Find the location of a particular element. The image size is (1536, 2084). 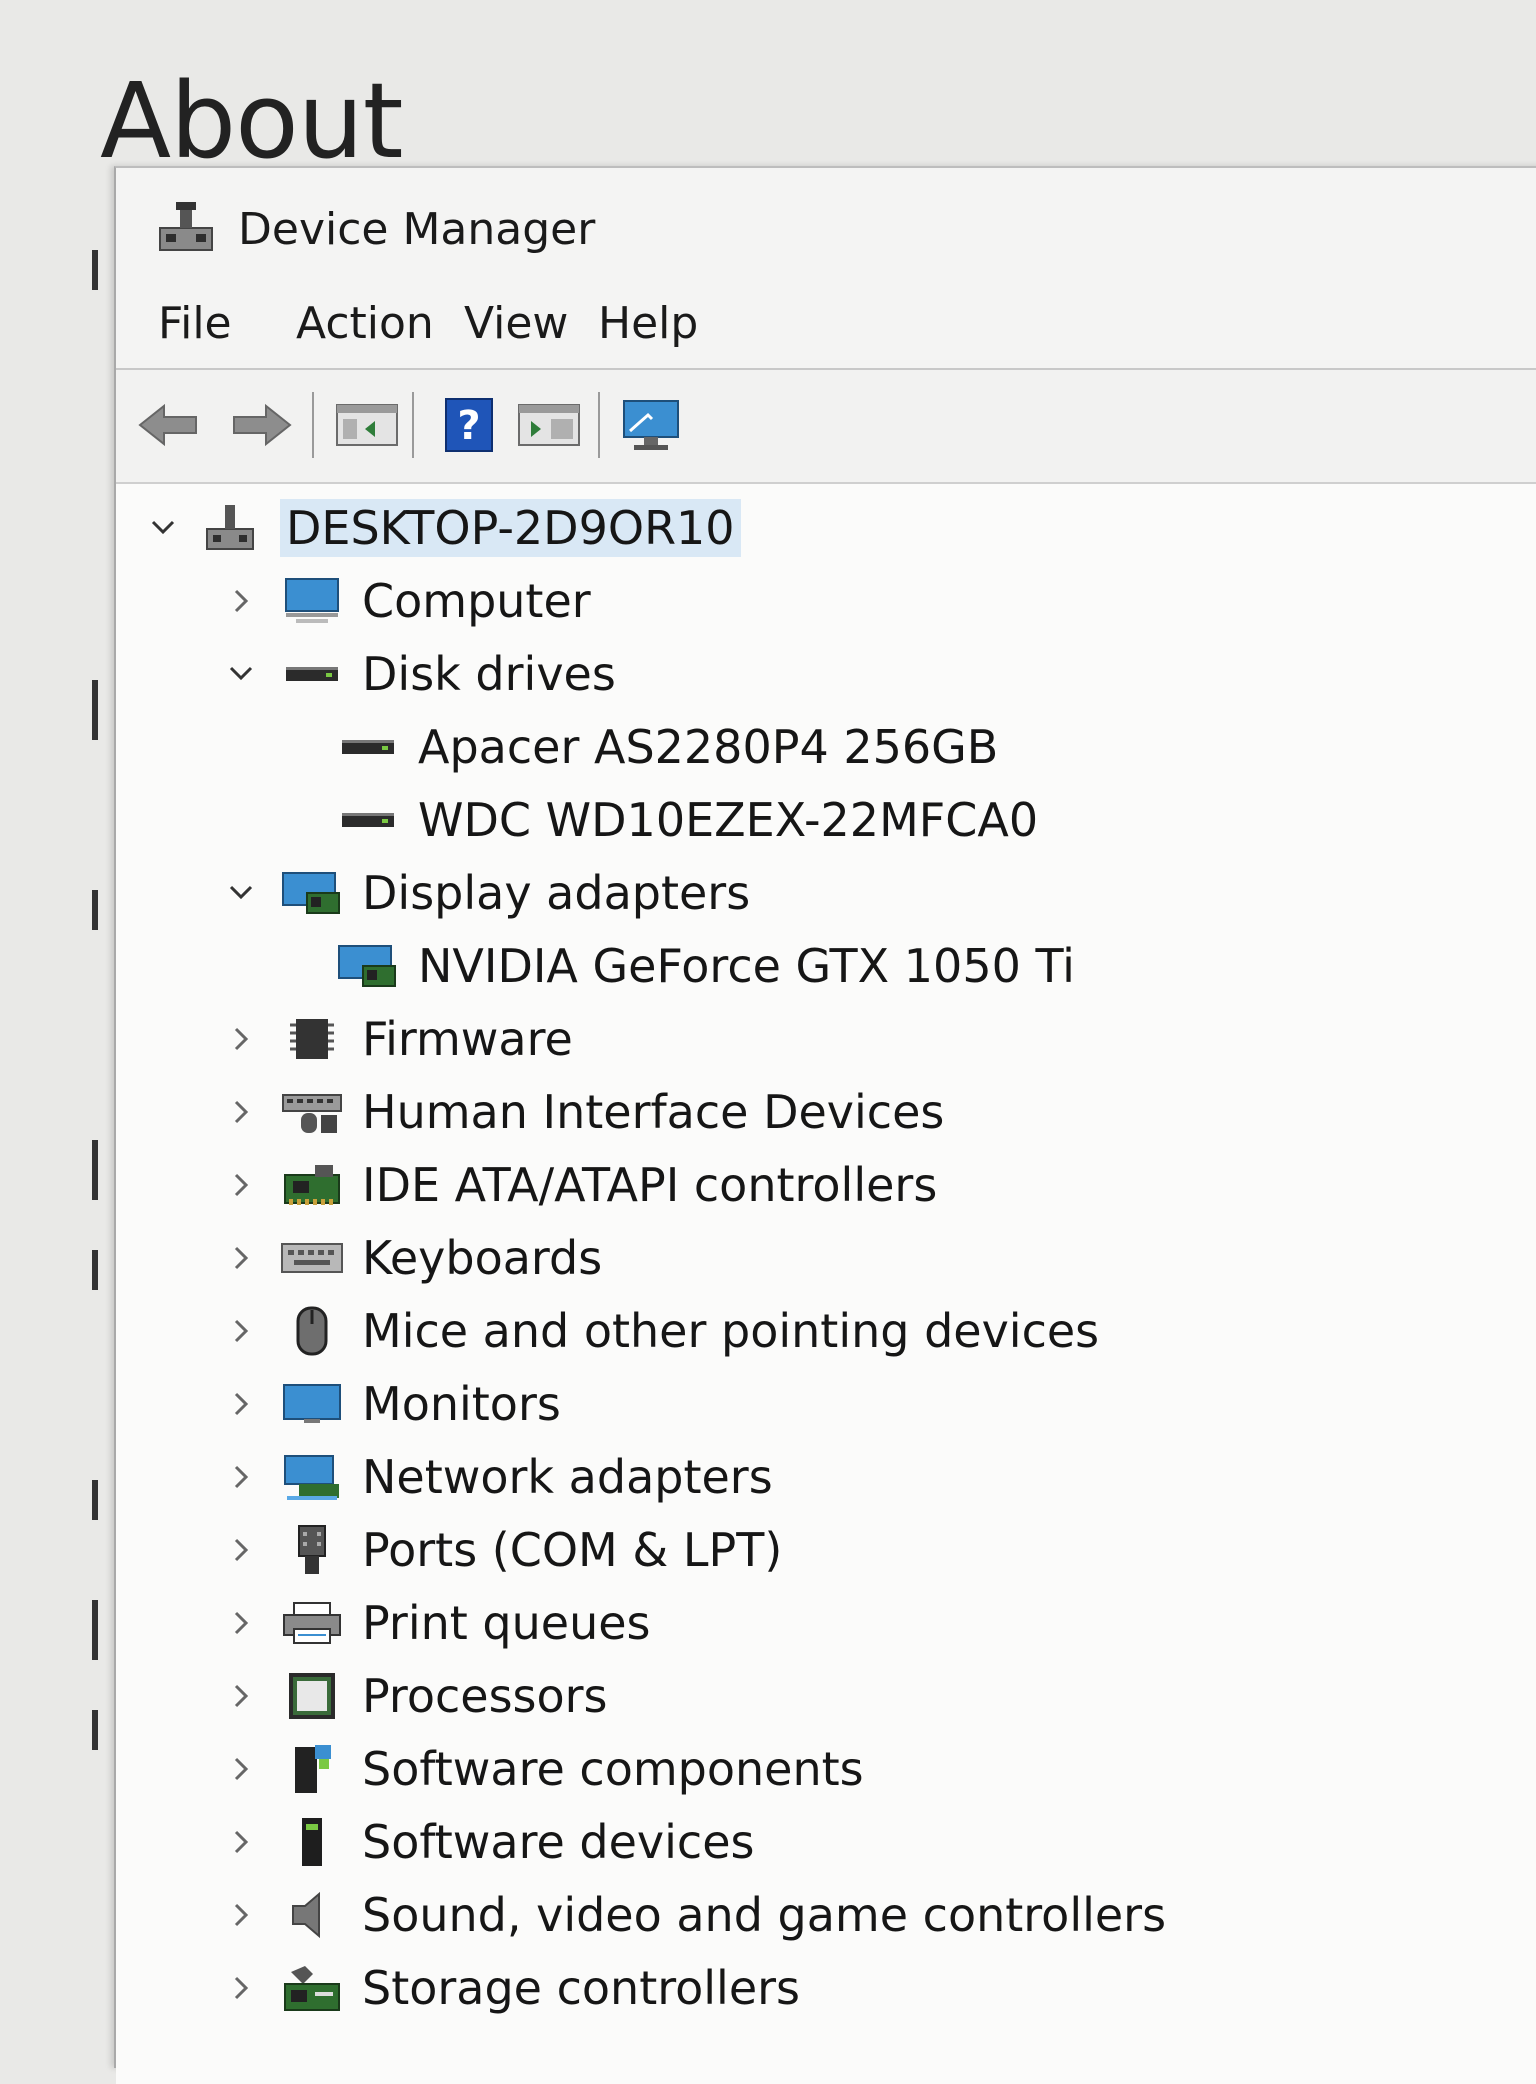

tree-category-display-adapters: Display adapters is located at coordinates (487, 893).